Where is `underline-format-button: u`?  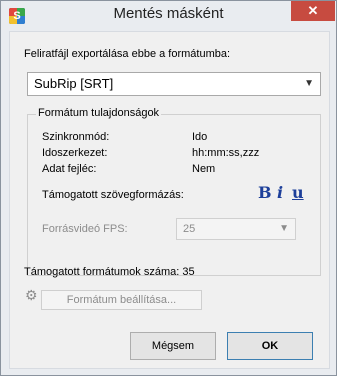
underline-format-button: u is located at coordinates (298, 192).